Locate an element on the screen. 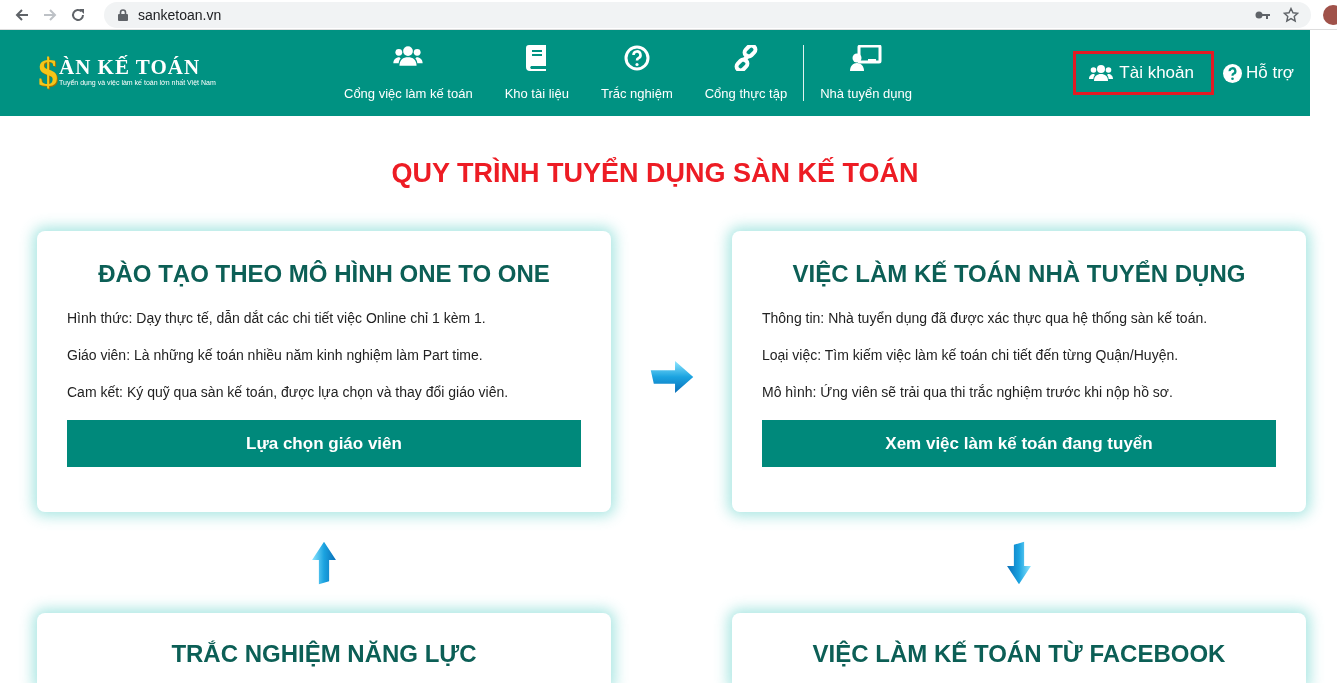  help-icon is located at coordinates (1232, 73).